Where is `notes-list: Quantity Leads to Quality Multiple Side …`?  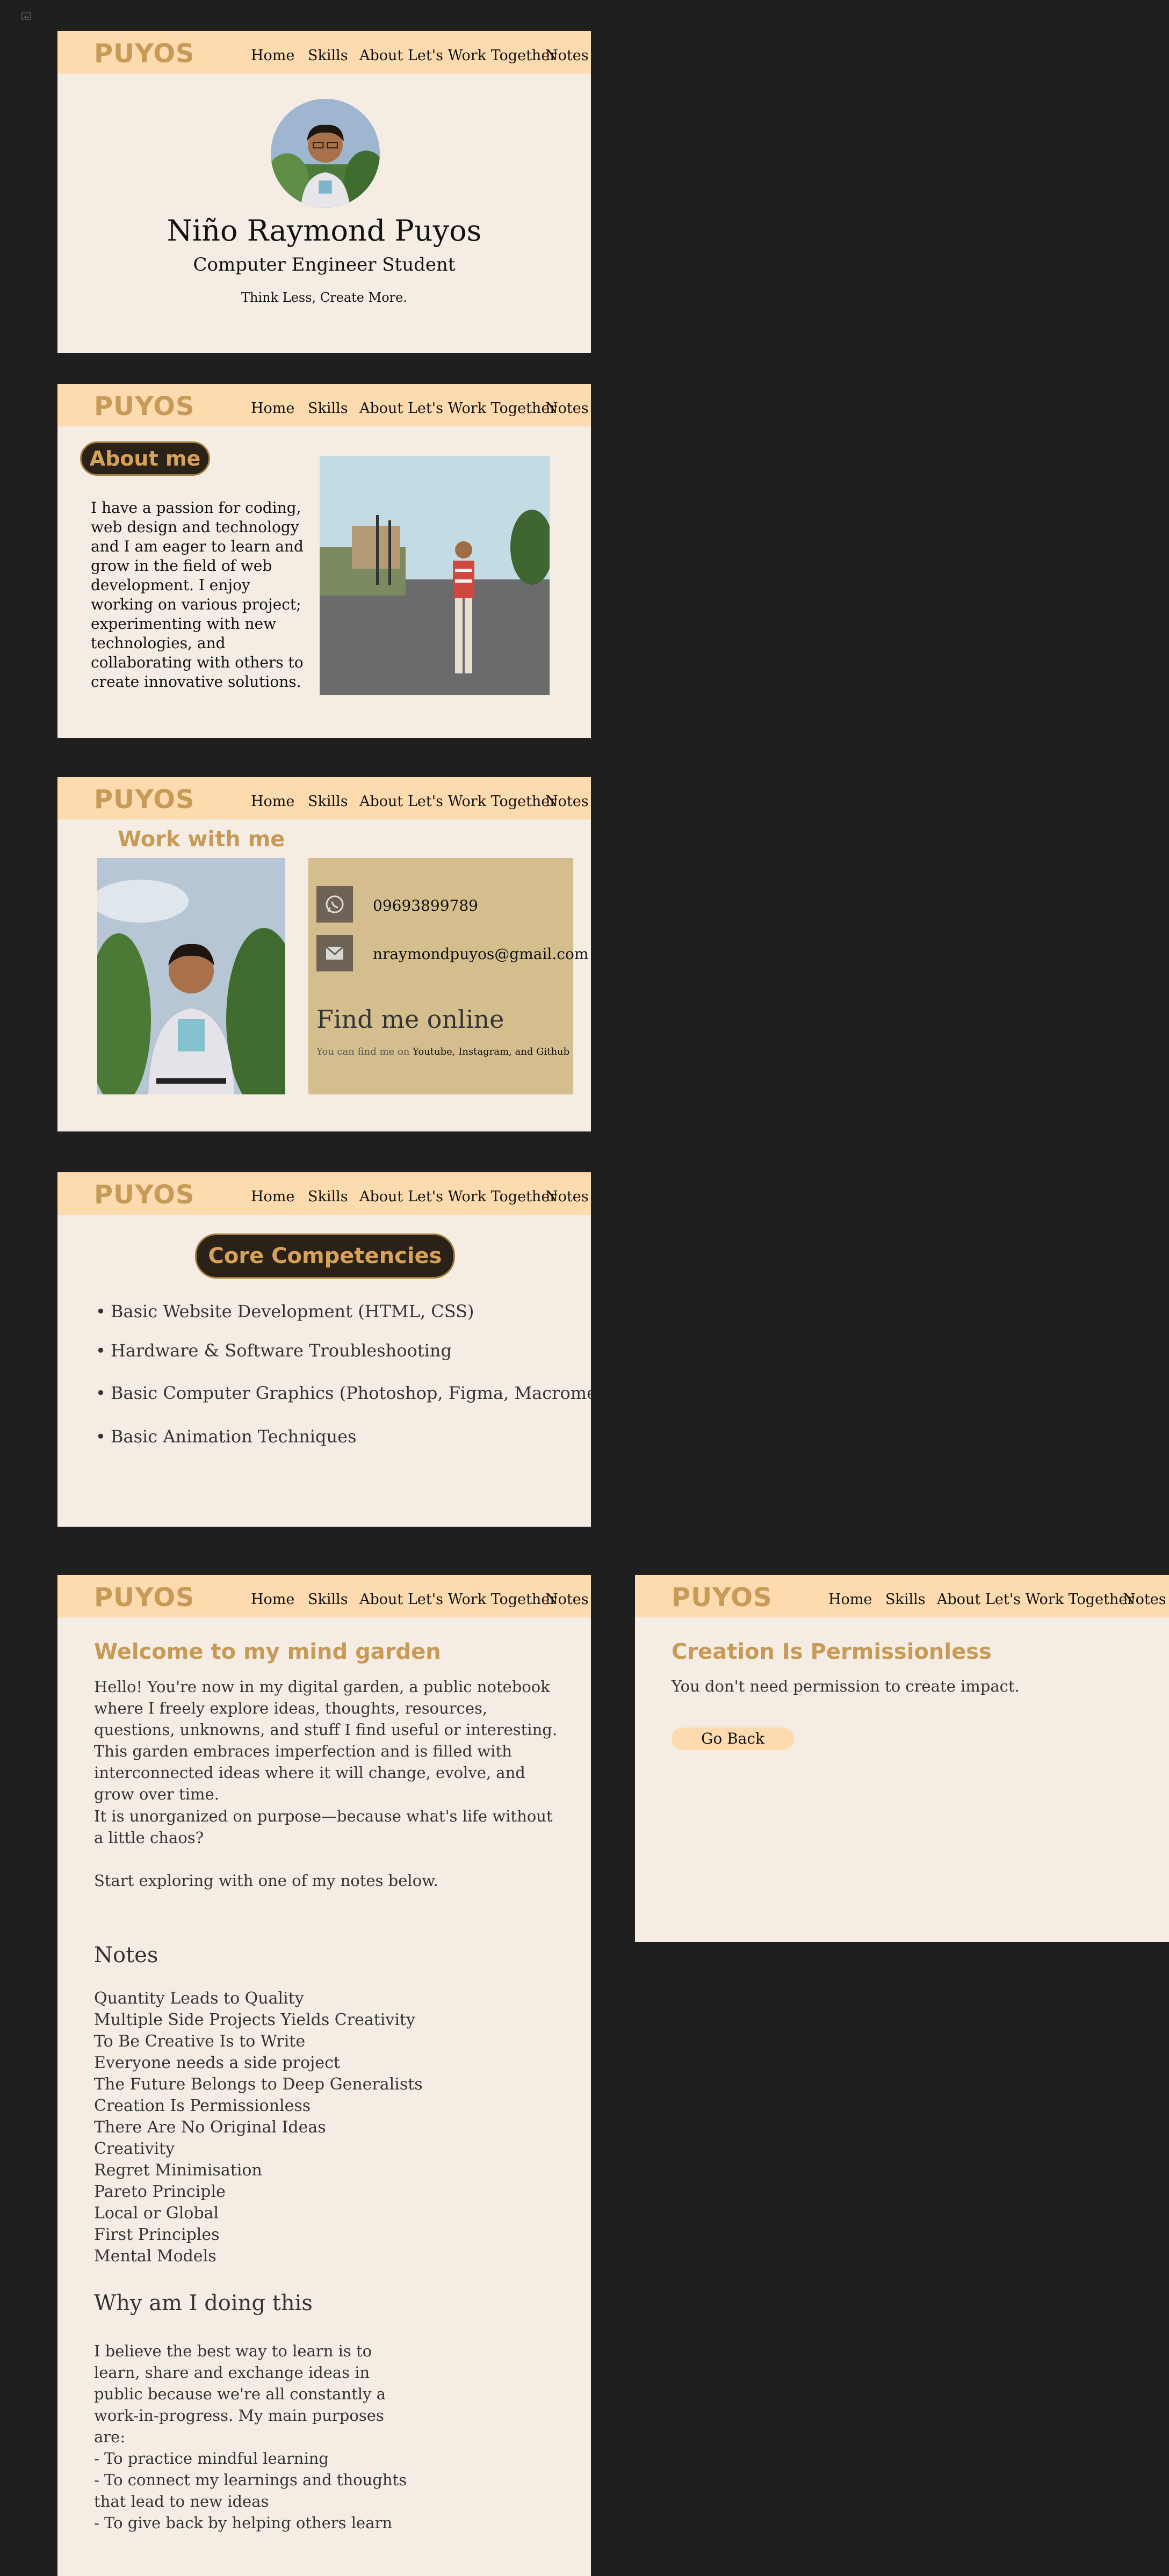 notes-list: Quantity Leads to Quality Multiple Side … is located at coordinates (258, 2127).